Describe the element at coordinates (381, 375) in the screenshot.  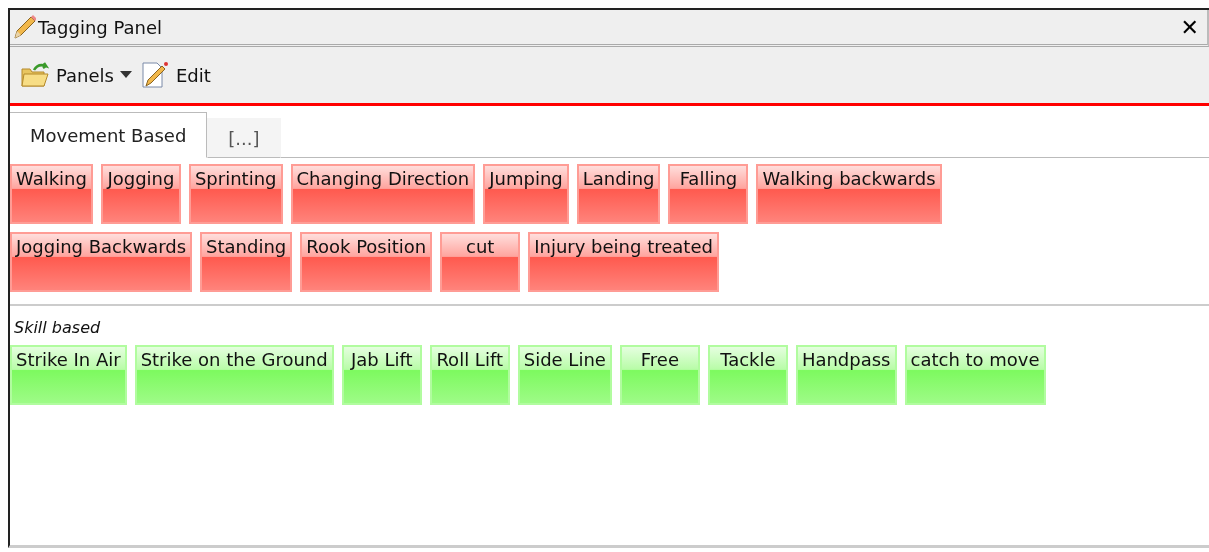
I see `tag-button: Jab Lift` at that location.